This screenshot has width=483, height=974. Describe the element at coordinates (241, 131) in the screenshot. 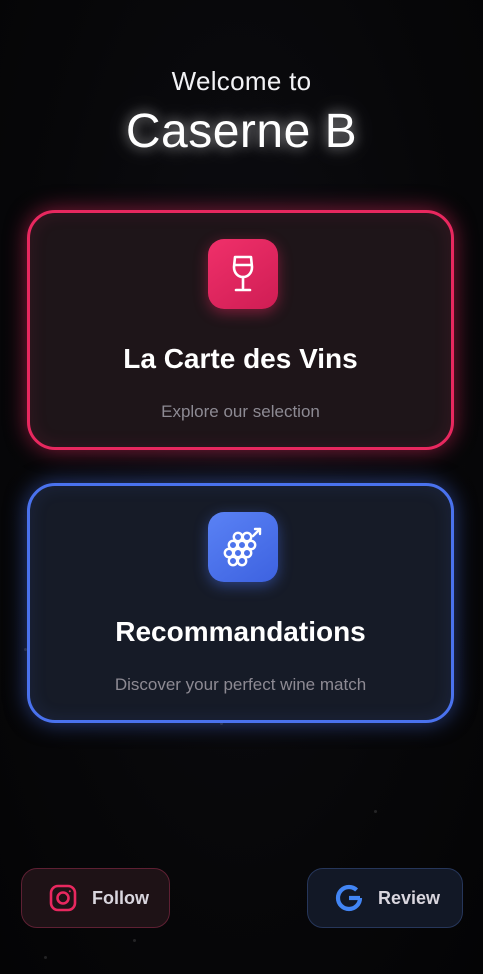

I see `brand-title: Caserne B` at that location.